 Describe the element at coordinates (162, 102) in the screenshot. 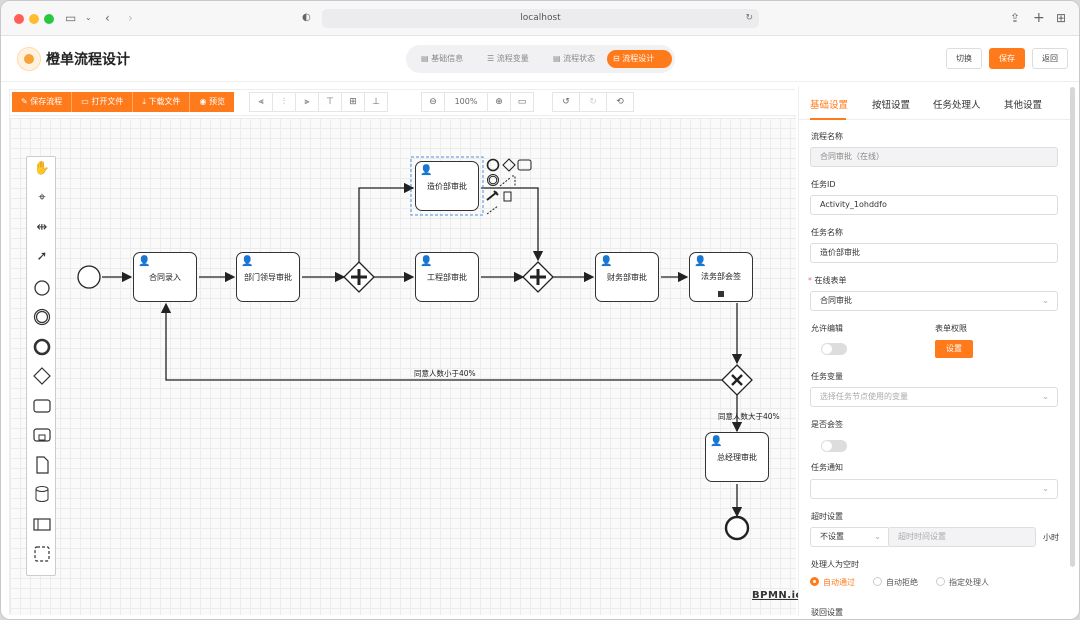

I see `download-file-button: ⤓ 下载文件` at that location.